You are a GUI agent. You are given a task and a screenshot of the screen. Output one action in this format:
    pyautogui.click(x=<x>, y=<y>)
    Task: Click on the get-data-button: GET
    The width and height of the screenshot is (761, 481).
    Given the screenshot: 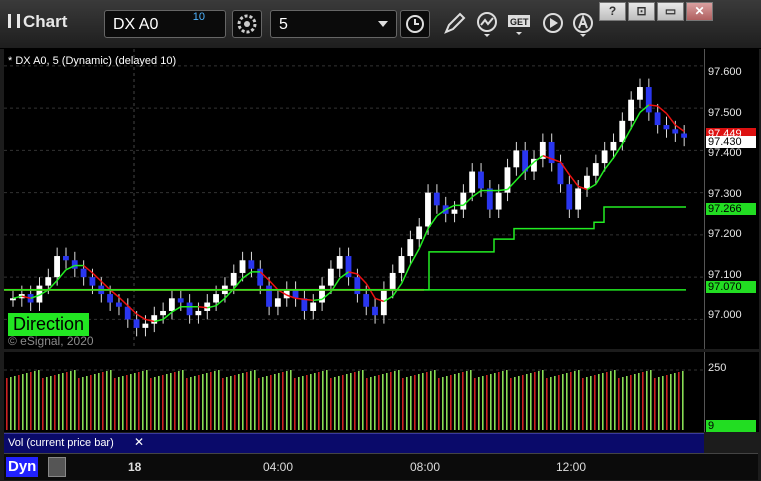 What is the action you would take?
    pyautogui.click(x=519, y=24)
    